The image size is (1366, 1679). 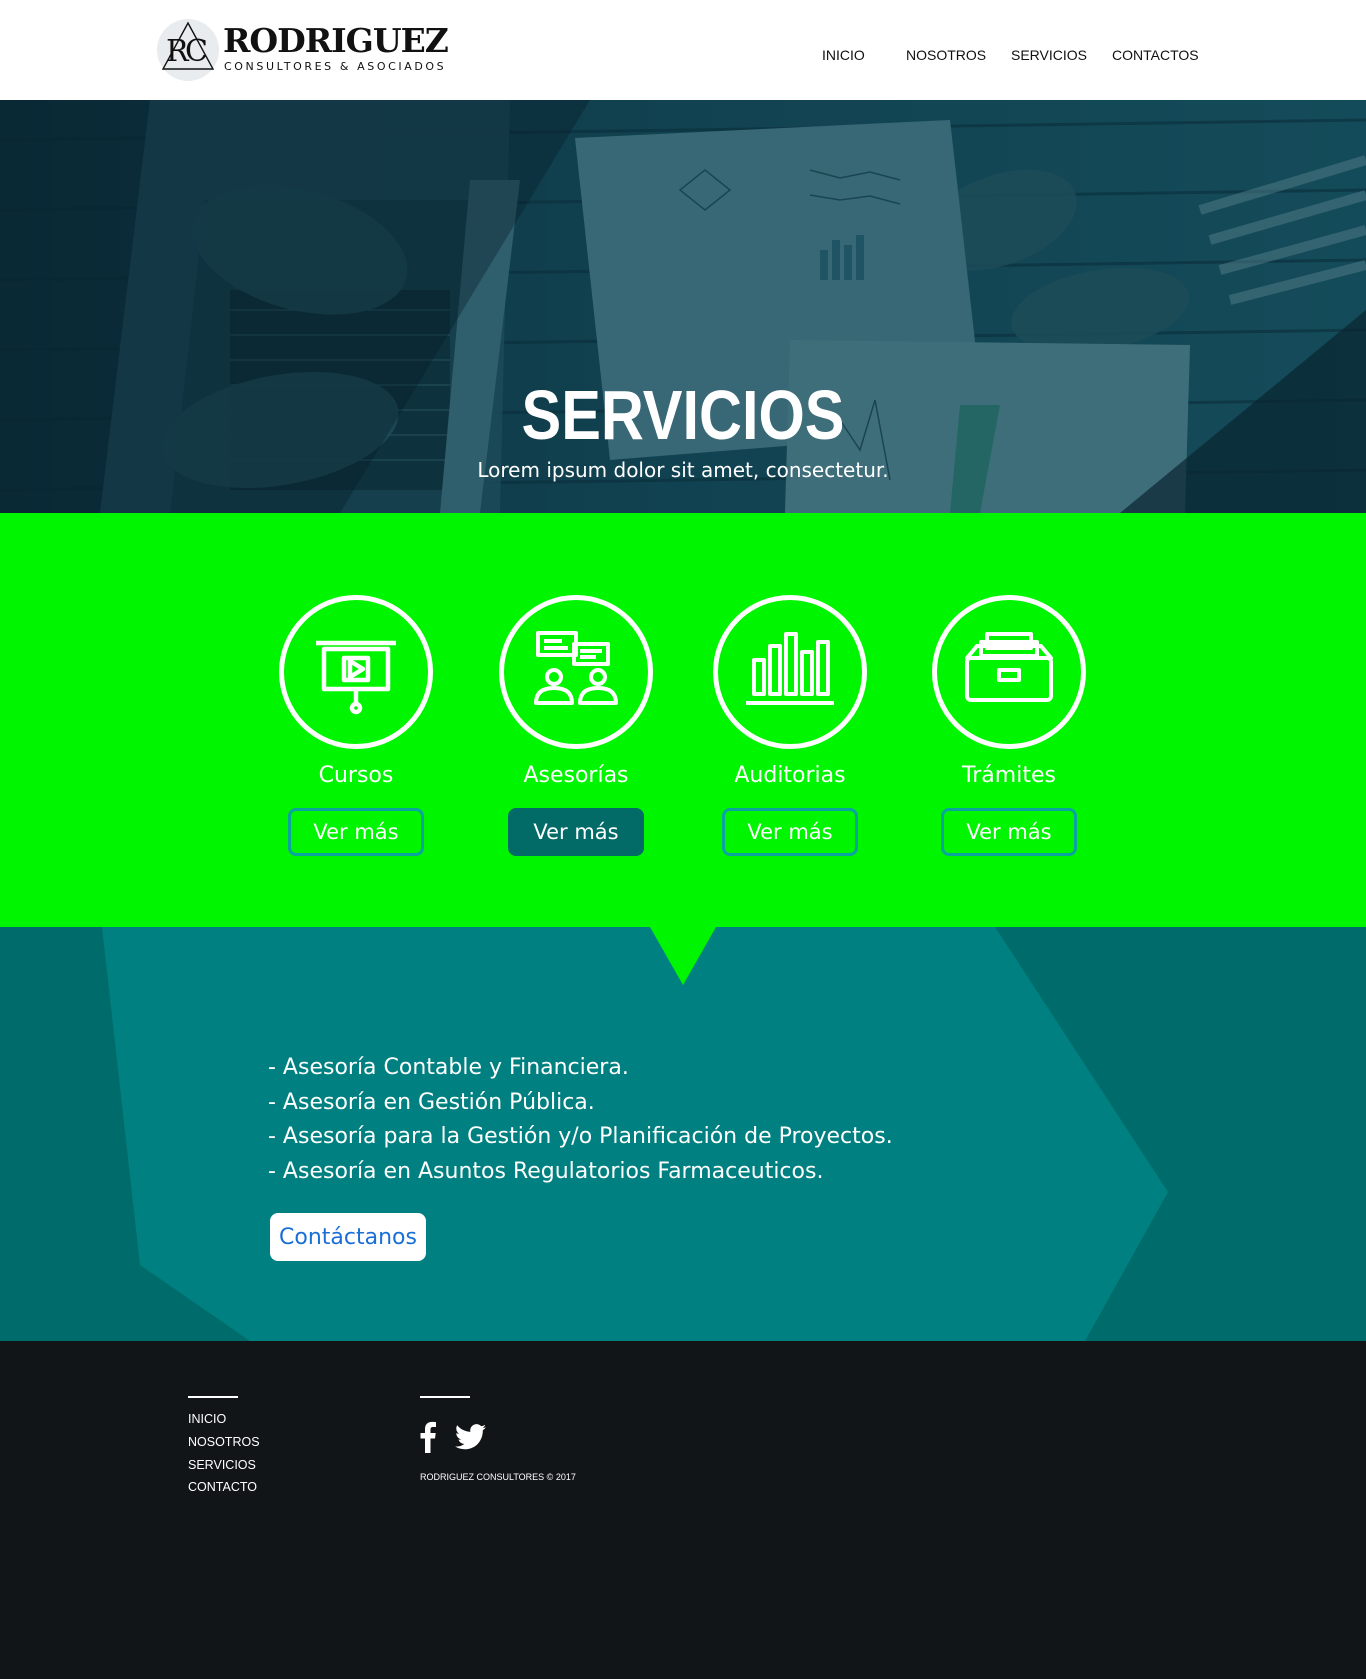 I want to click on service-card-auditorias: Auditorias Ver más, so click(x=790, y=725).